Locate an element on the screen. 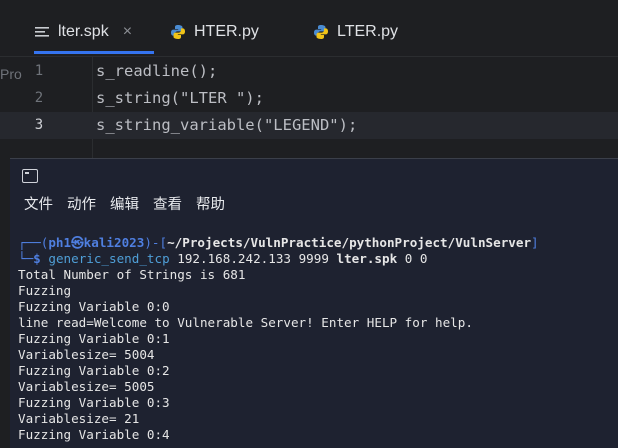 The image size is (618, 448). menu-edit: 编辑 is located at coordinates (124, 203).